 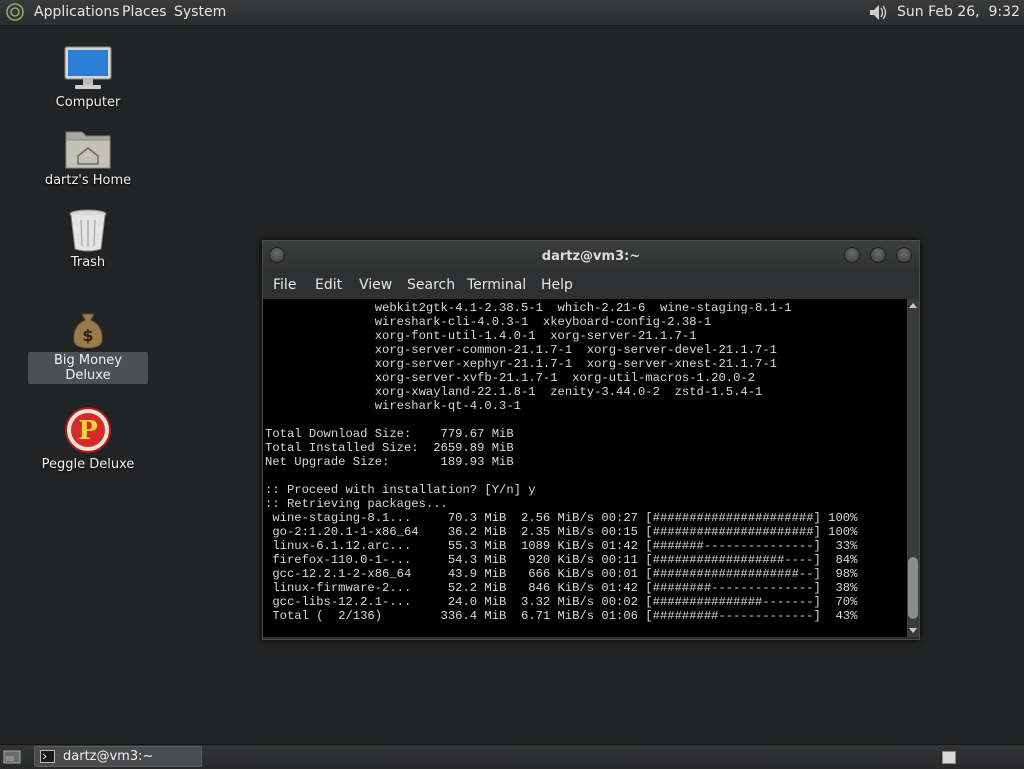 I want to click on svg-text: P, so click(x=88, y=431).